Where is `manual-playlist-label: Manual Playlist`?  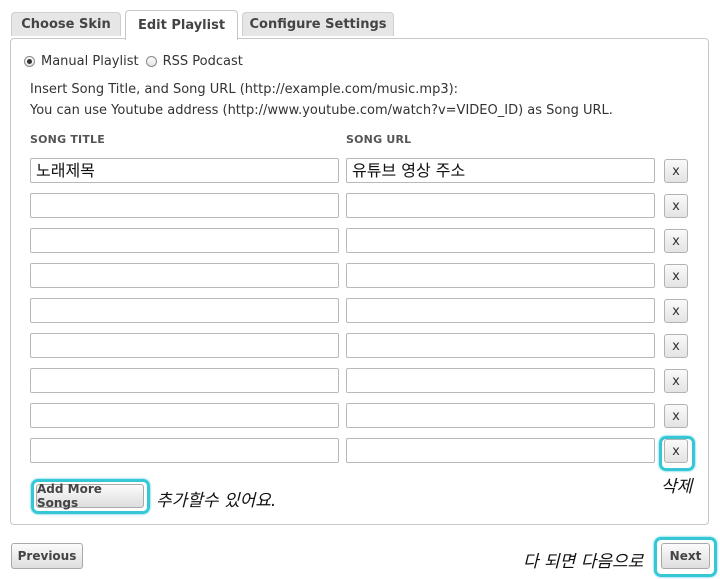
manual-playlist-label: Manual Playlist is located at coordinates (90, 61).